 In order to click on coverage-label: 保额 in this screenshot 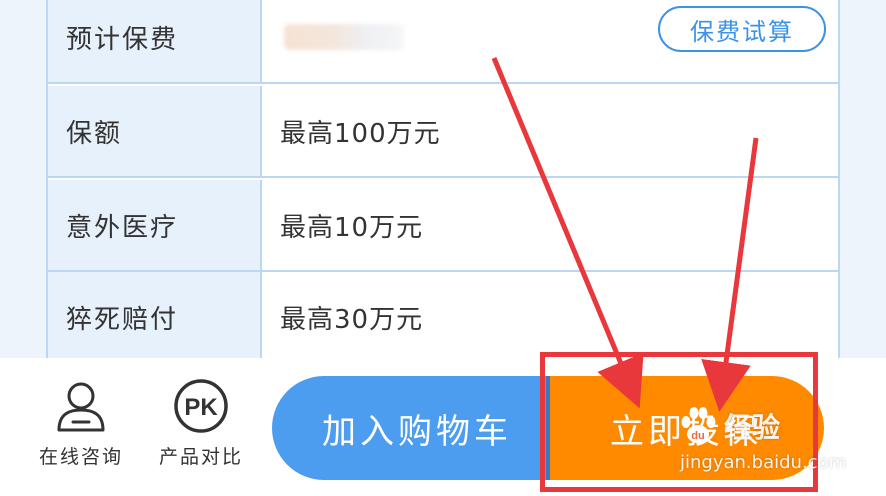, I will do `click(155, 131)`.